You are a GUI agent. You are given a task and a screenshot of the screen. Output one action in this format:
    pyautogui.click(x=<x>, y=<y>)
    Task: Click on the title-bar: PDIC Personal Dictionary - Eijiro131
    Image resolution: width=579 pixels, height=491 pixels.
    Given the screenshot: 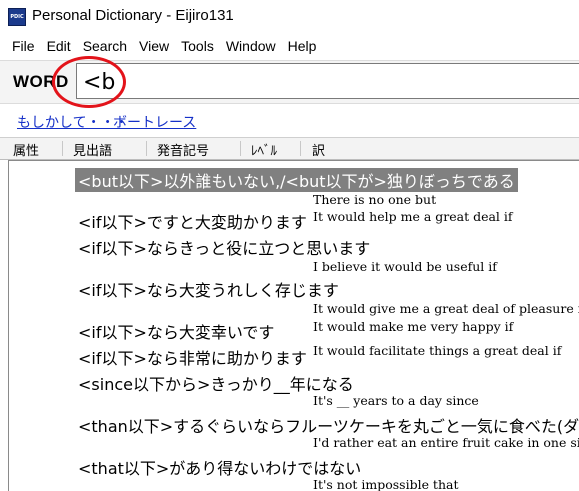 What is the action you would take?
    pyautogui.click(x=289, y=18)
    